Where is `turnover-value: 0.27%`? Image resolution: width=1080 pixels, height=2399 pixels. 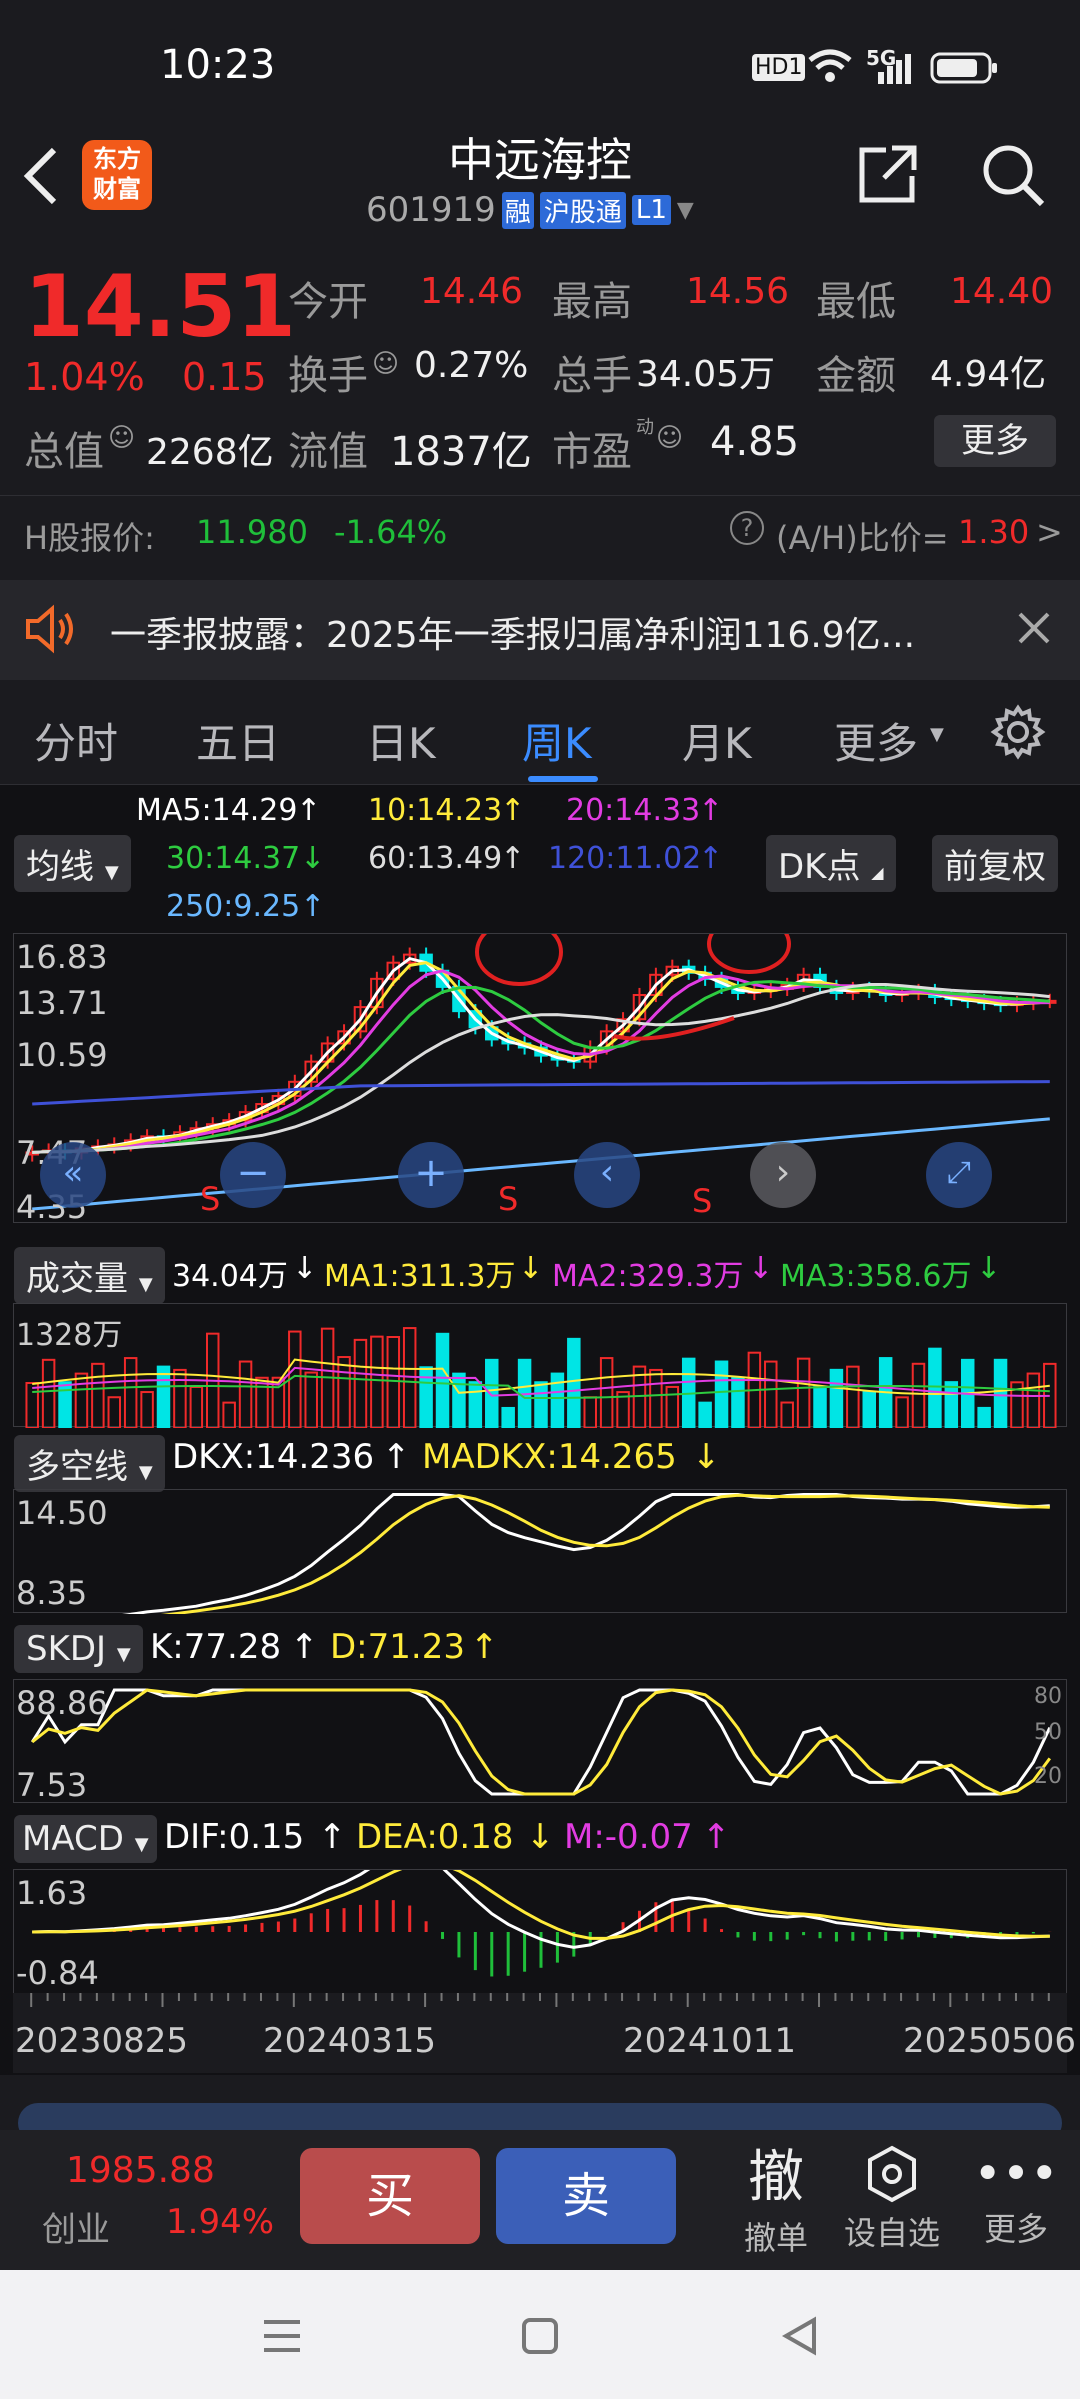
turnover-value: 0.27% is located at coordinates (471, 365).